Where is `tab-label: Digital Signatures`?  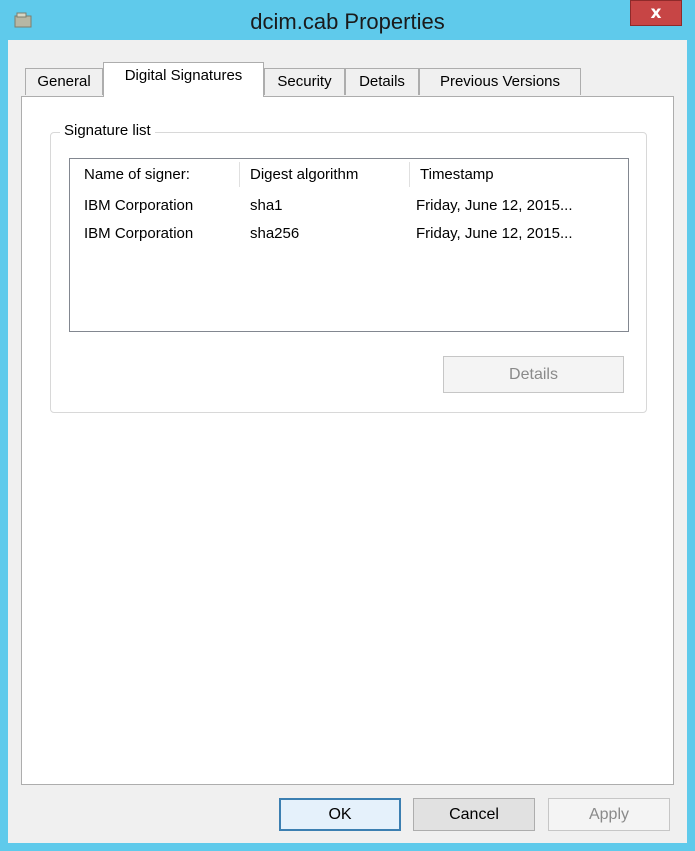
tab-label: Digital Signatures is located at coordinates (183, 75).